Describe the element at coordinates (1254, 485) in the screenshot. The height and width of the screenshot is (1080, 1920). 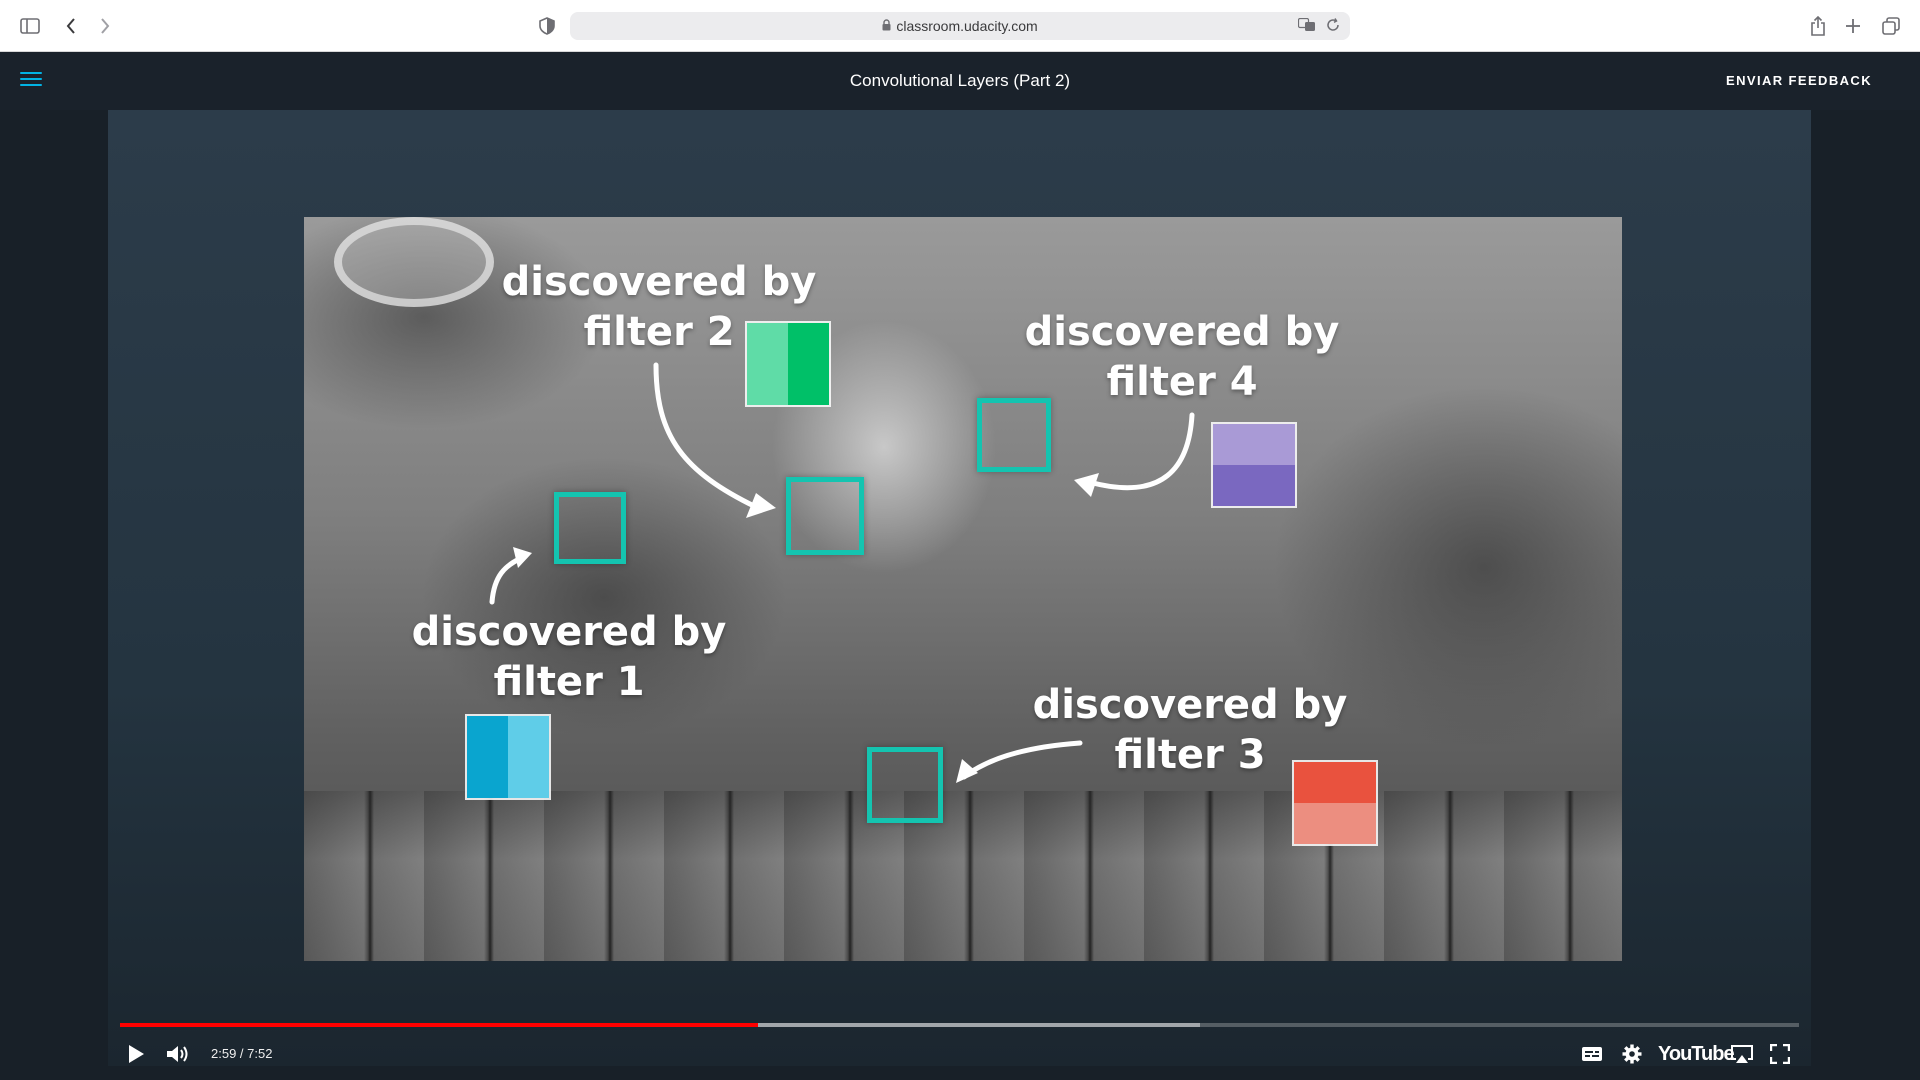
I see `filter4-swatch-dark` at that location.